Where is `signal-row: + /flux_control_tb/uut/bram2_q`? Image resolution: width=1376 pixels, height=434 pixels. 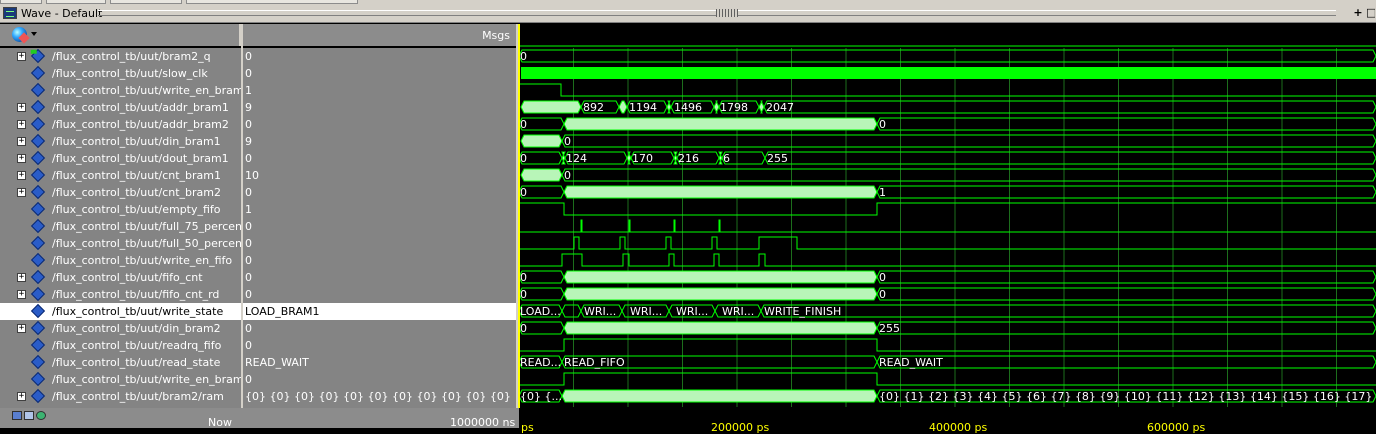 signal-row: + /flux_control_tb/uut/bram2_q is located at coordinates (120, 56).